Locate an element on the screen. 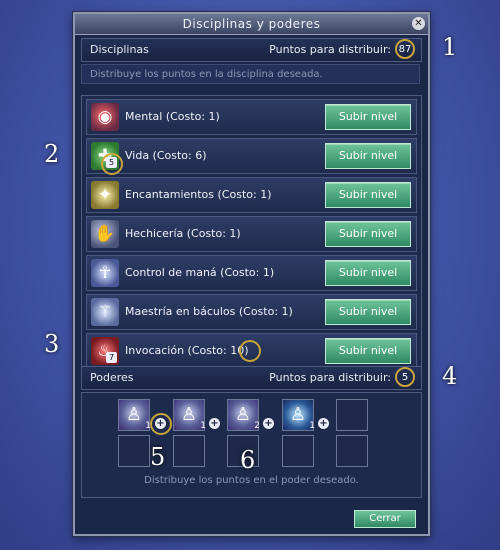 The height and width of the screenshot is (550, 500). discipline-row-encantamientos: ✦ Encantamientos (Costo: 1) Subir nivel is located at coordinates (251, 195).